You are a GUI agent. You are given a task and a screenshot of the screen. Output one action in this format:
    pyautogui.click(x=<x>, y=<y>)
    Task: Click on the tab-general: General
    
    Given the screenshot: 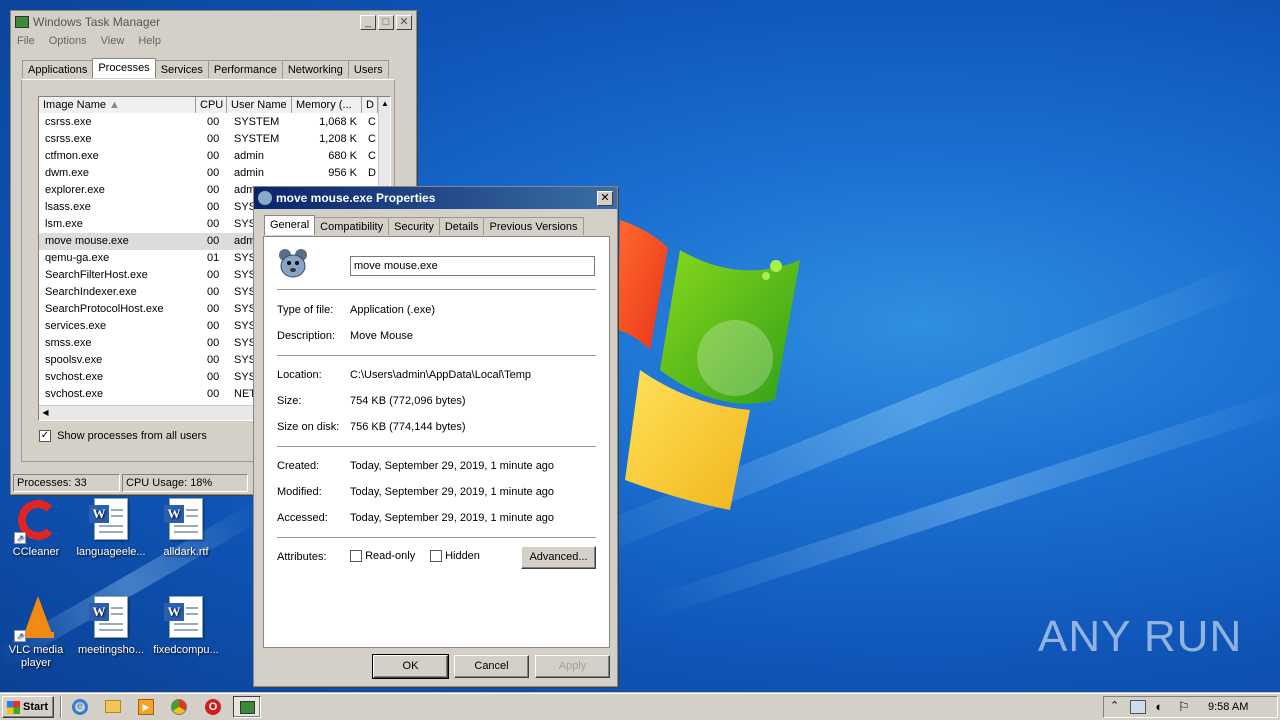 What is the action you would take?
    pyautogui.click(x=290, y=225)
    